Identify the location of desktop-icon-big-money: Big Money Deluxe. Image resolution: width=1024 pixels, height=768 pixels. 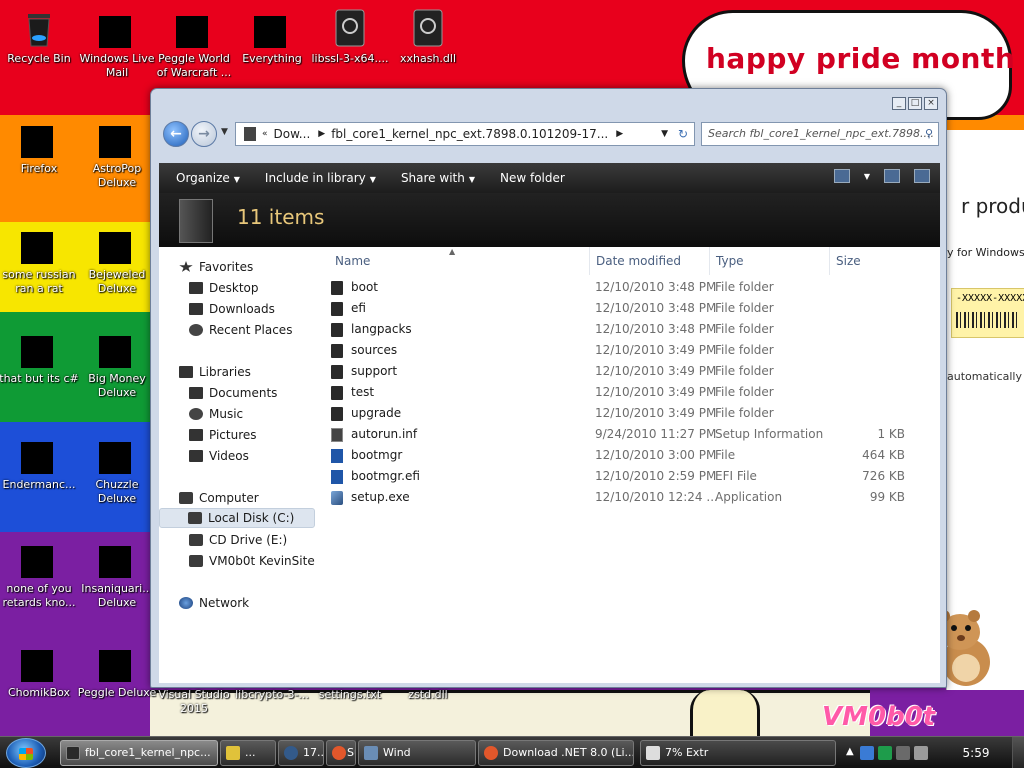
(117, 364).